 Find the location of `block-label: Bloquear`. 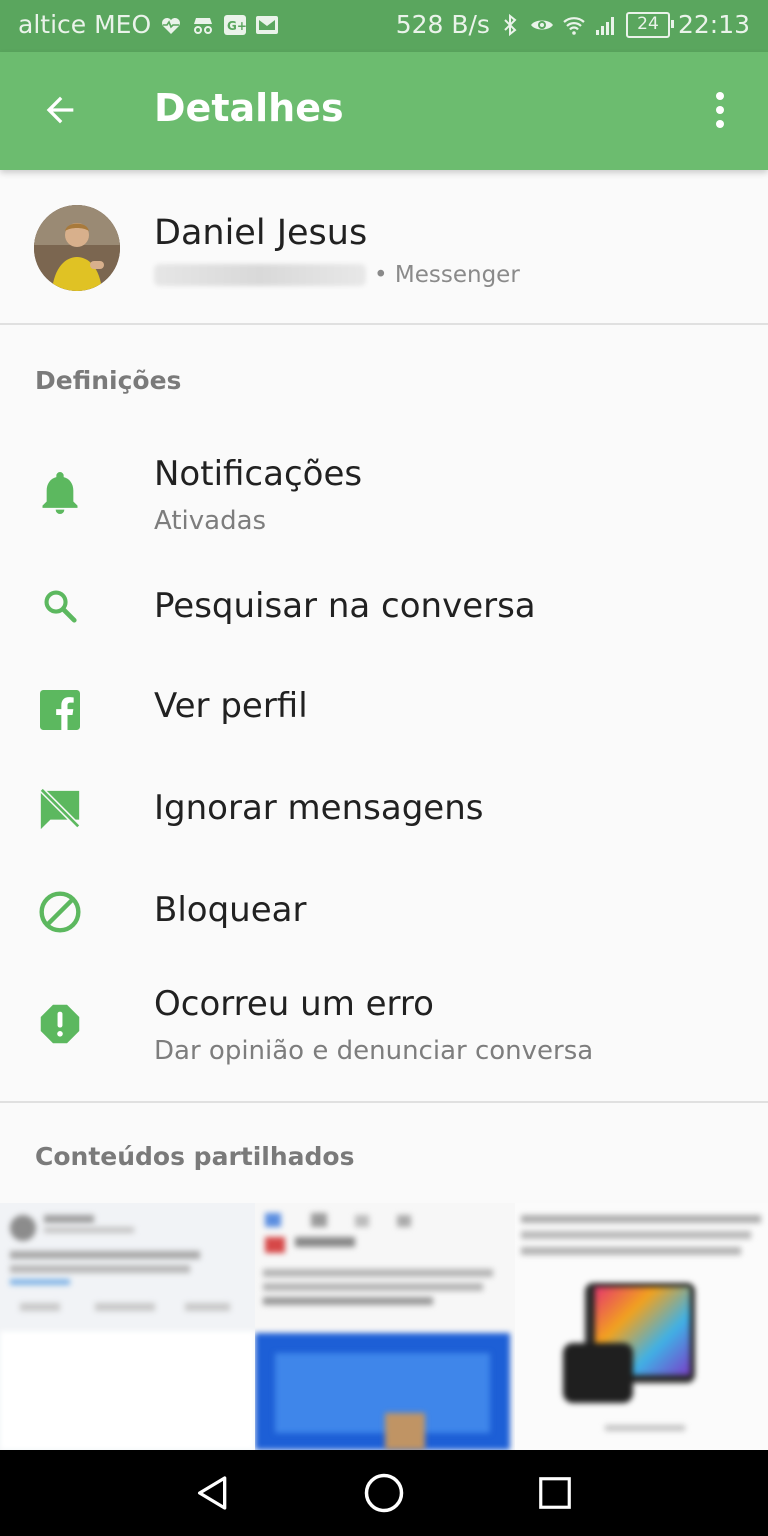

block-label: Bloquear is located at coordinates (230, 910).